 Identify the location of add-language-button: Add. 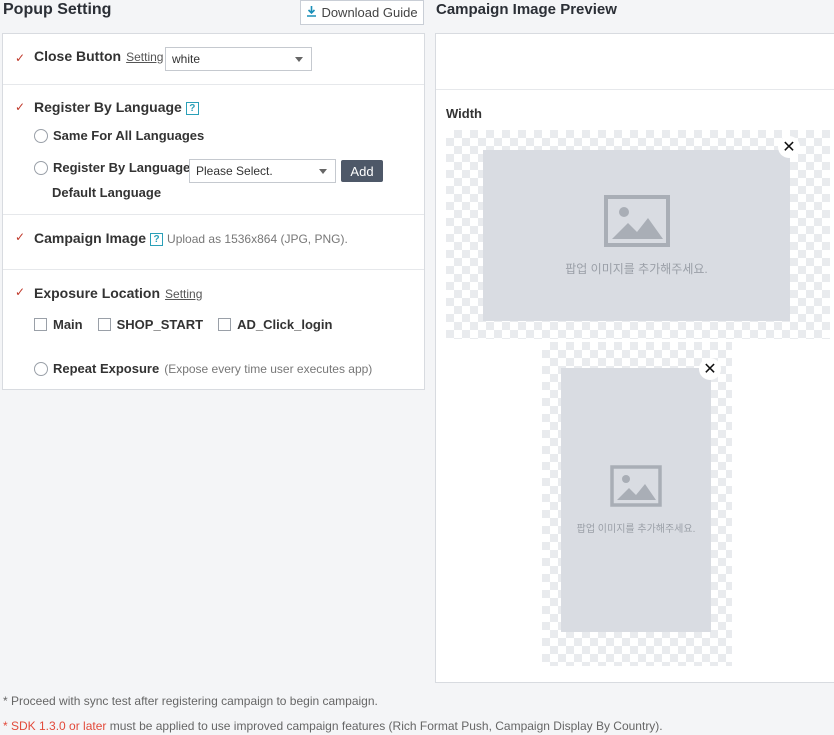
(362, 171).